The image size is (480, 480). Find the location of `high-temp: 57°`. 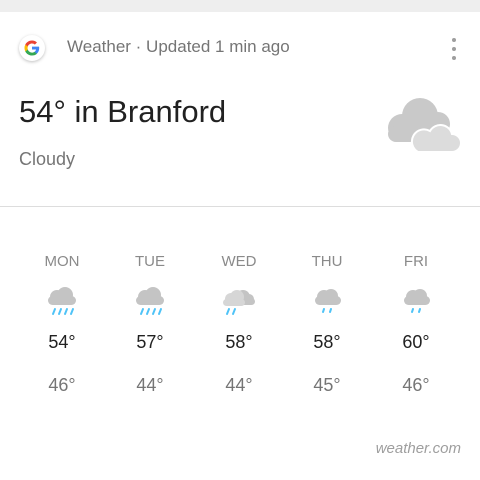

high-temp: 57° is located at coordinates (150, 342).